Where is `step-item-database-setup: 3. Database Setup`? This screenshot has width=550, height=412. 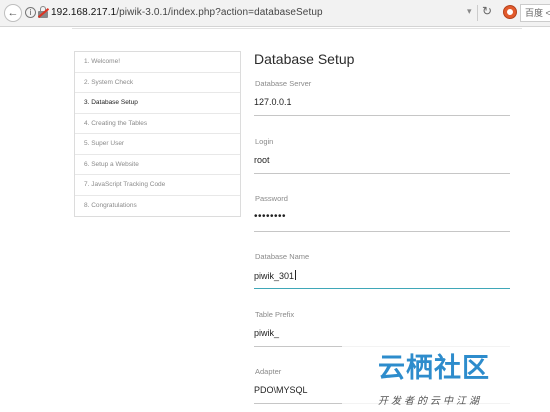
step-item-database-setup: 3. Database Setup is located at coordinates (157, 103).